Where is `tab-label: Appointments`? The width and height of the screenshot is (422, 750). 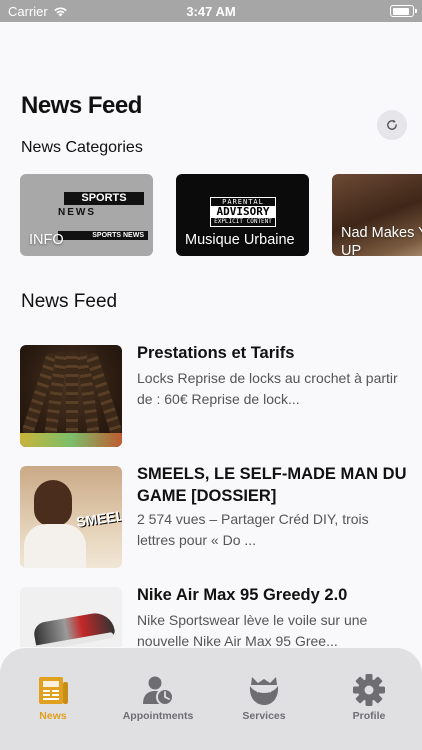 tab-label: Appointments is located at coordinates (158, 716).